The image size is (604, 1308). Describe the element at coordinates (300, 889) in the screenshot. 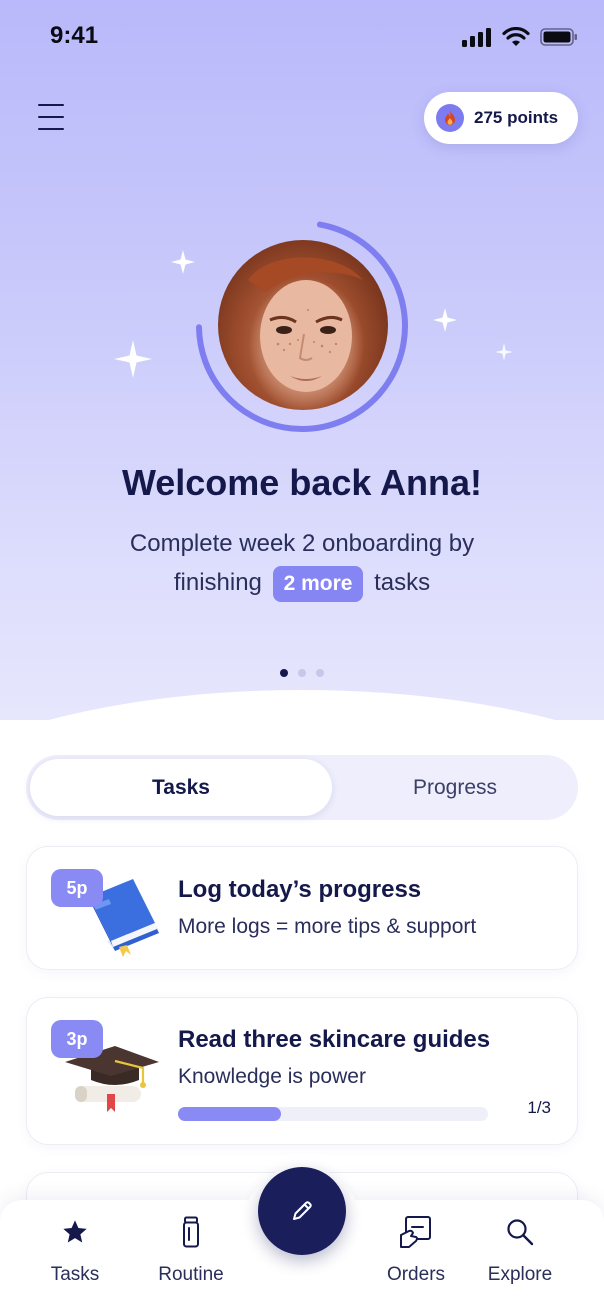

I see `task-title: Log today’s progress` at that location.